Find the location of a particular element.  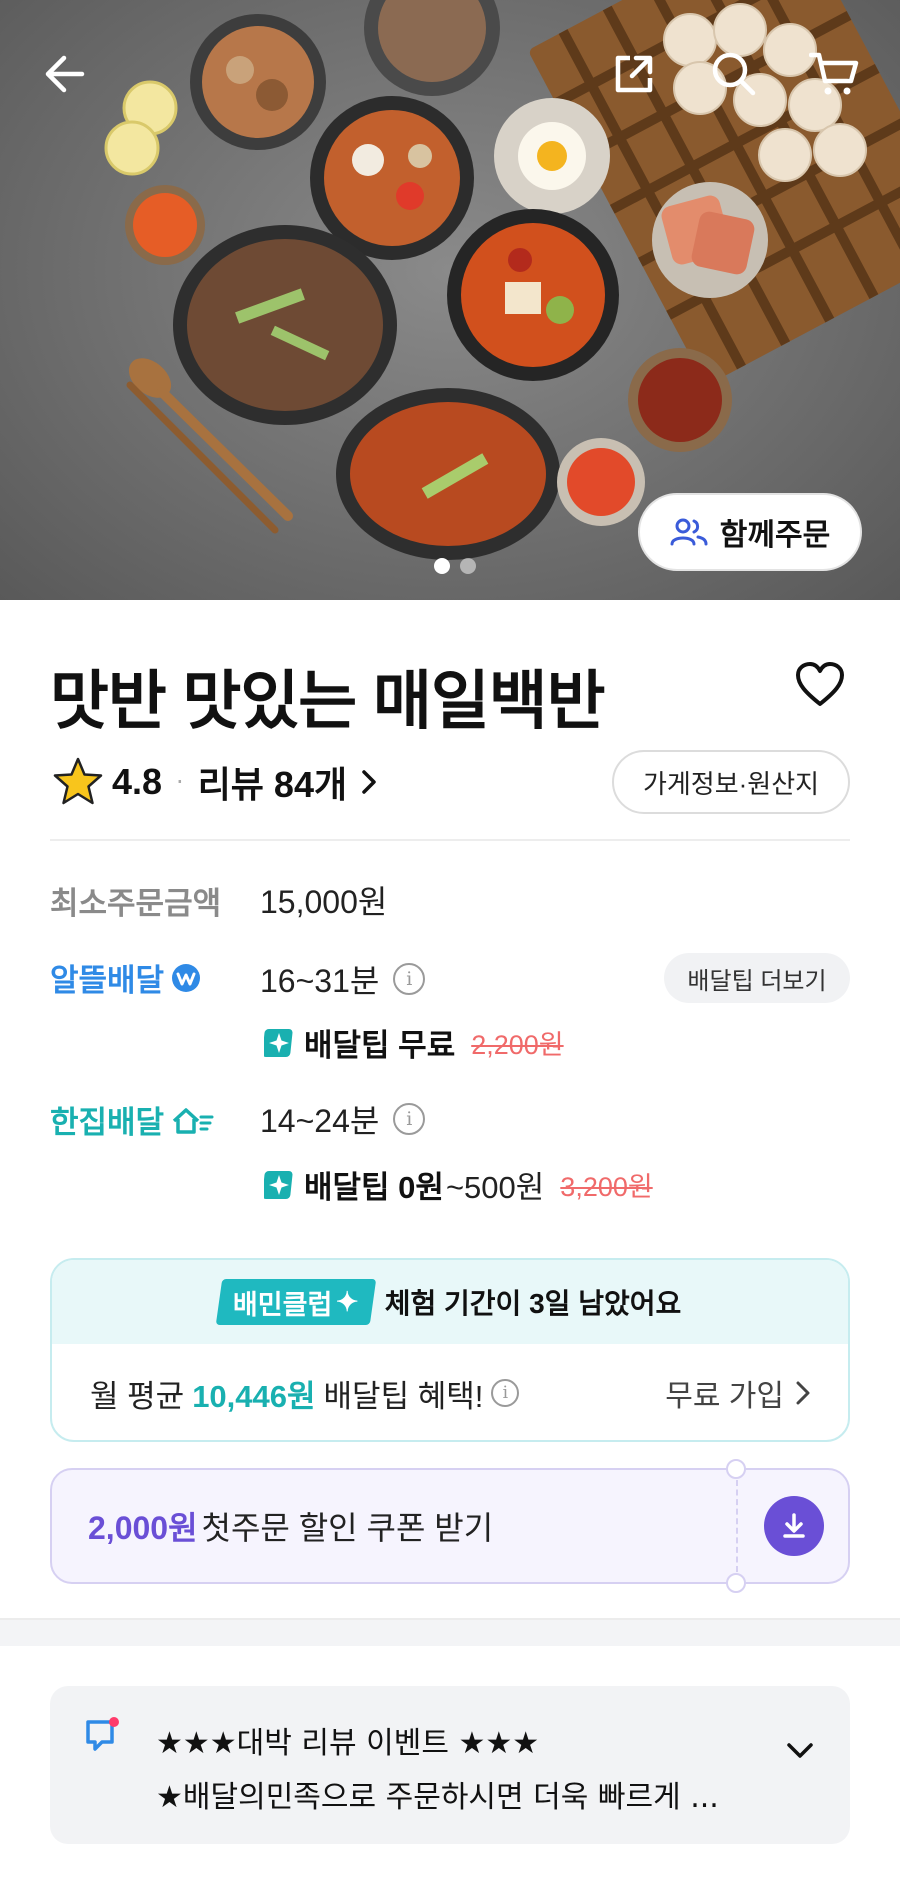

baemin-club-badge: 배민클럽 ✦ is located at coordinates (295, 1302).